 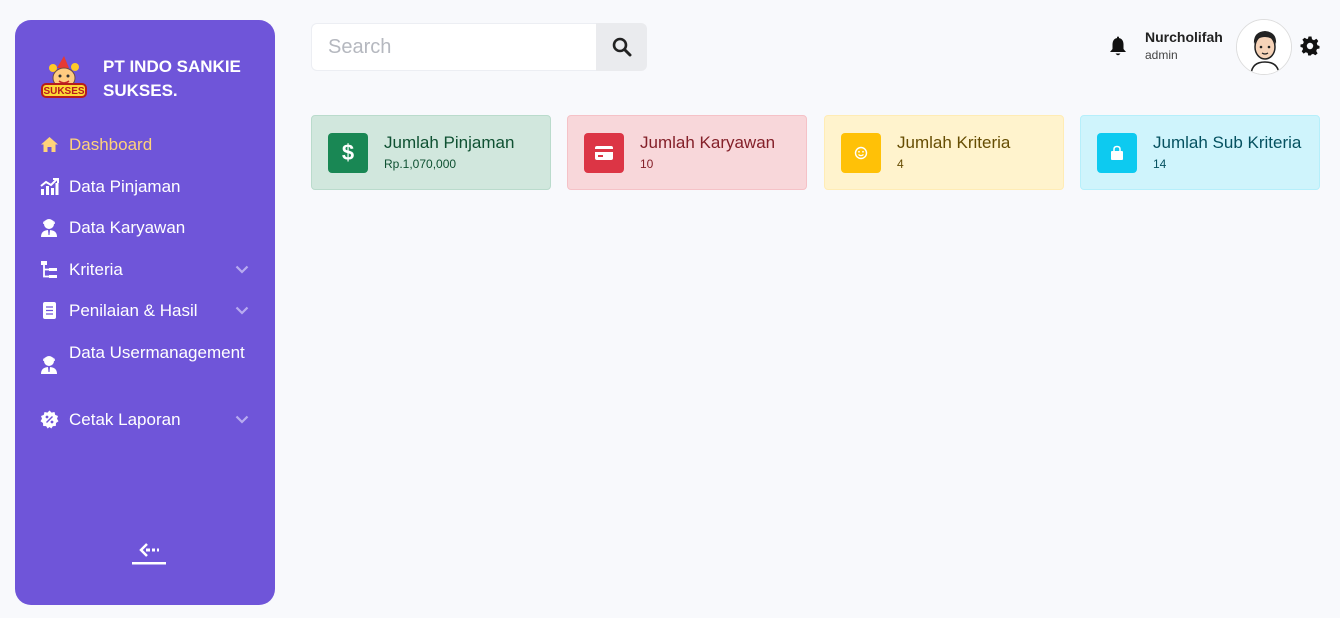 What do you see at coordinates (64, 79) in the screenshot?
I see `brand-logo: SUKSES` at bounding box center [64, 79].